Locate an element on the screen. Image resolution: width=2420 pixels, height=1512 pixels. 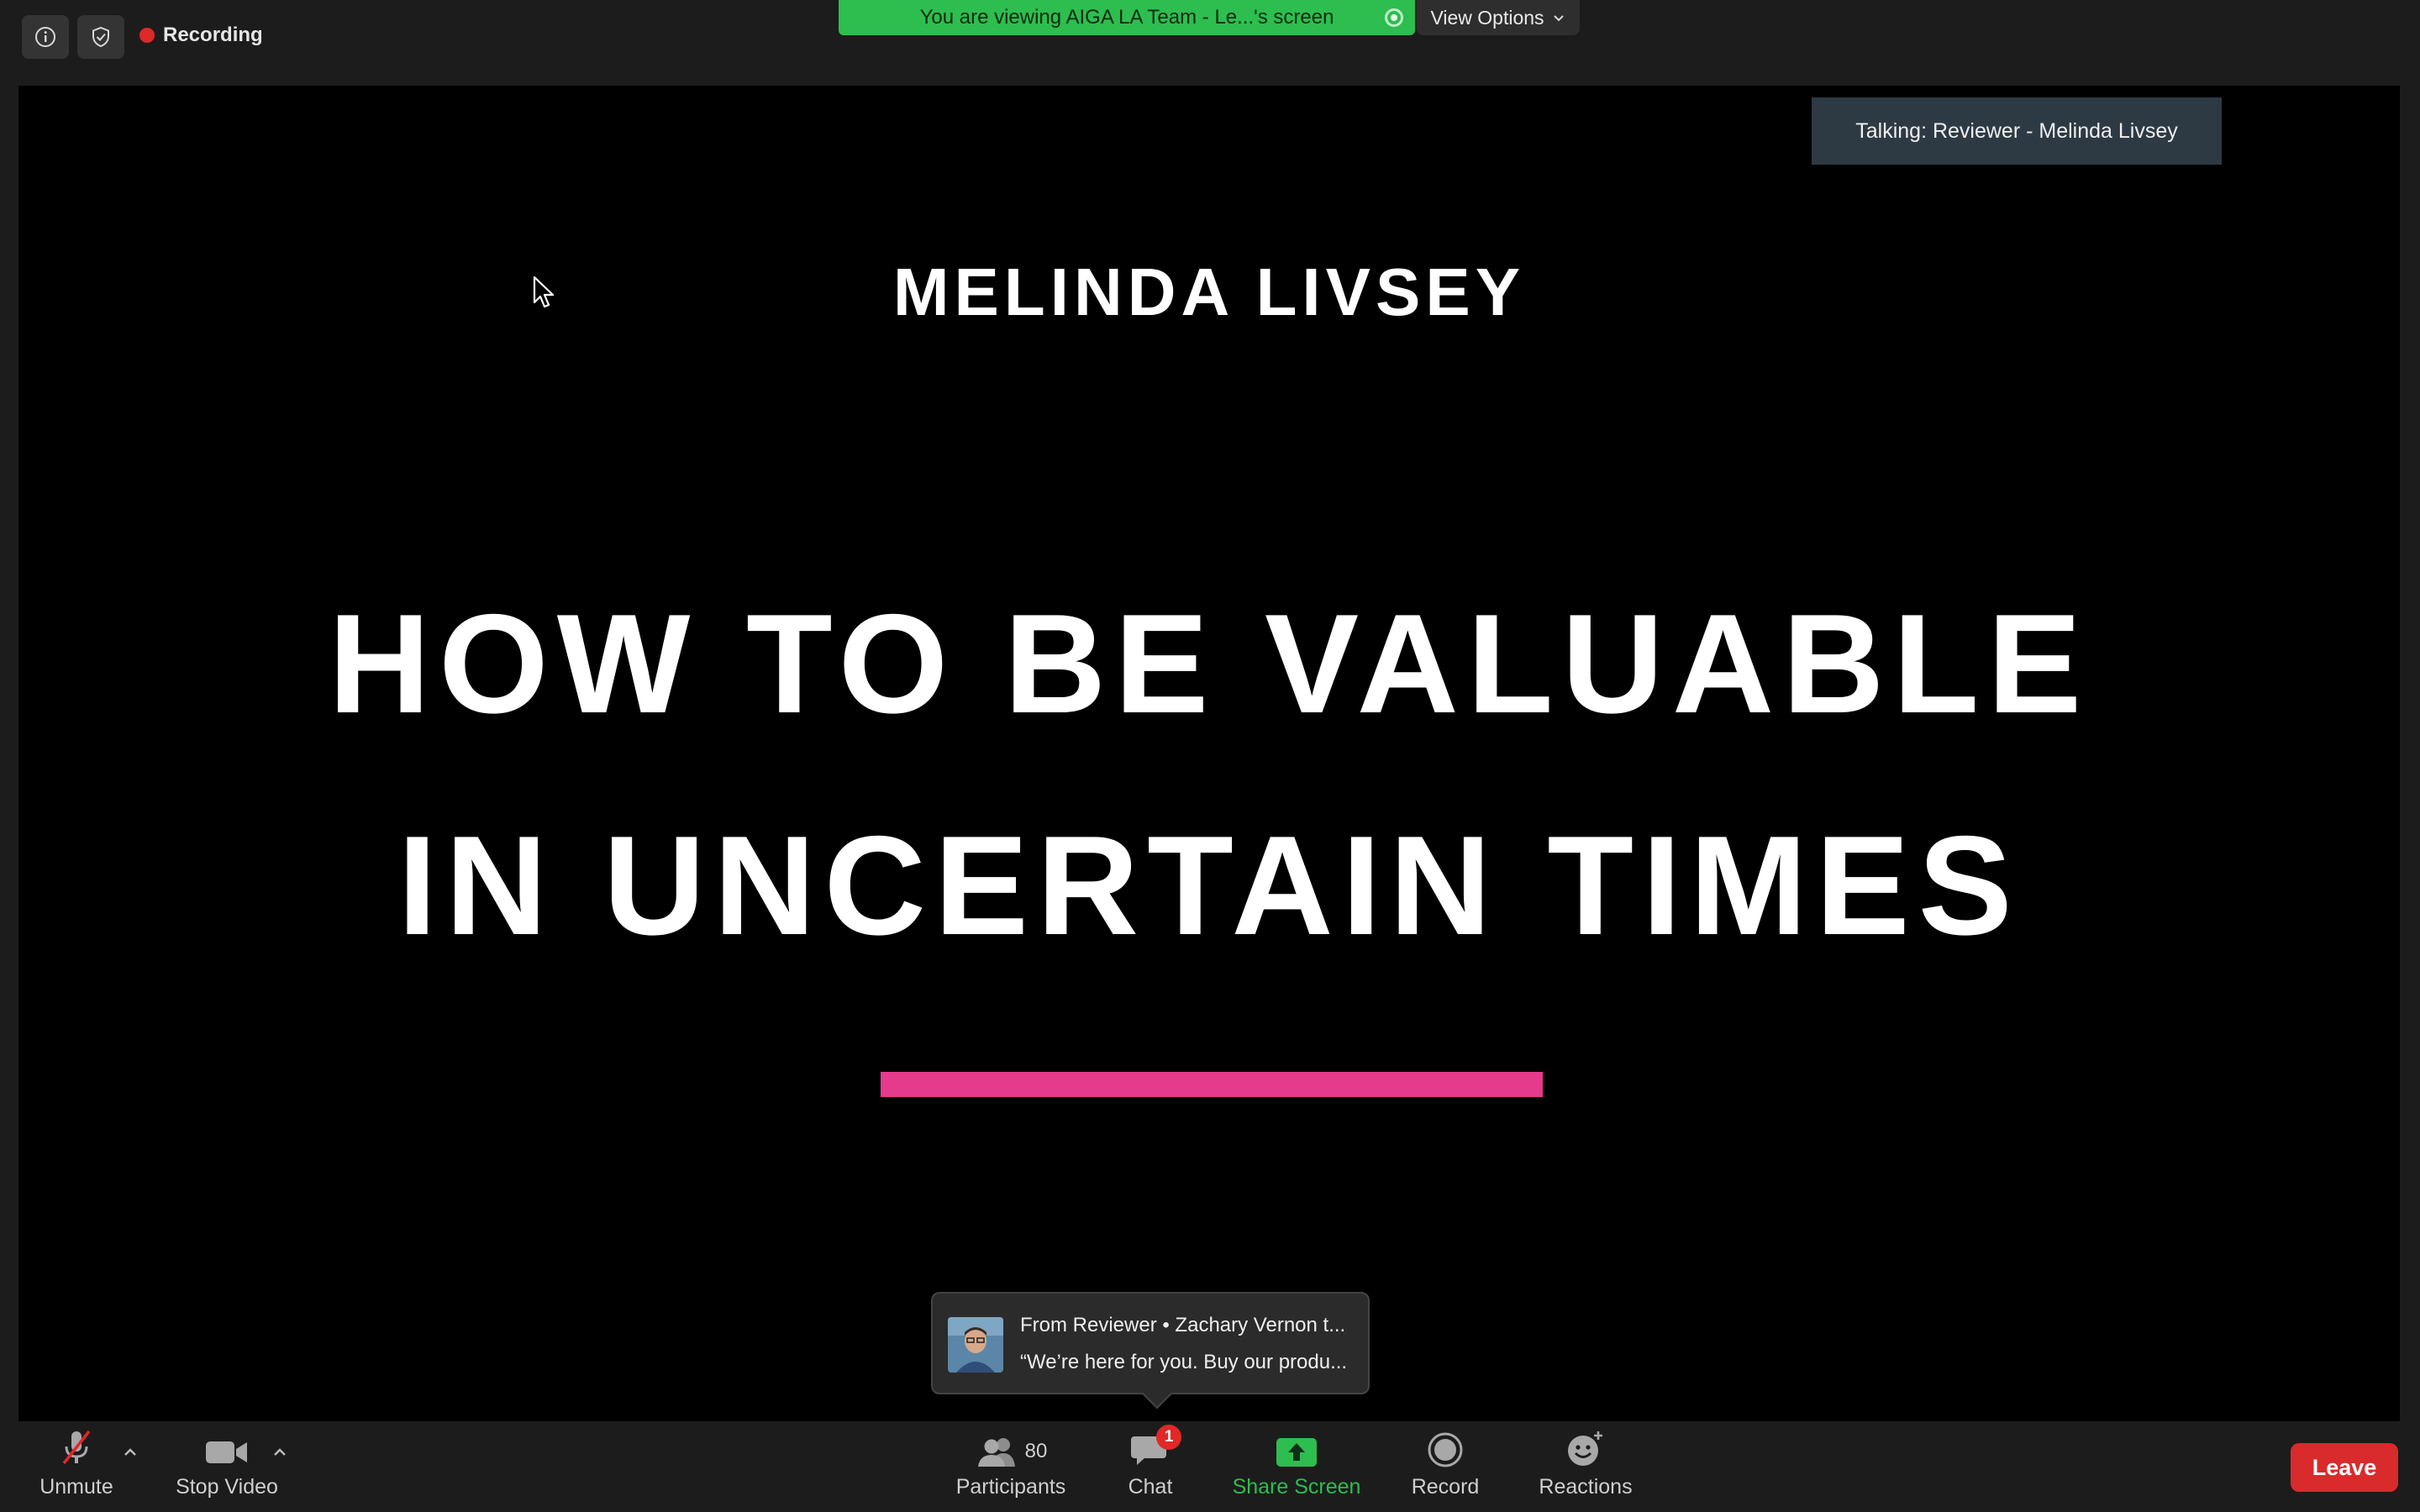
share-screen-button: Share Screen is located at coordinates (1296, 1466).